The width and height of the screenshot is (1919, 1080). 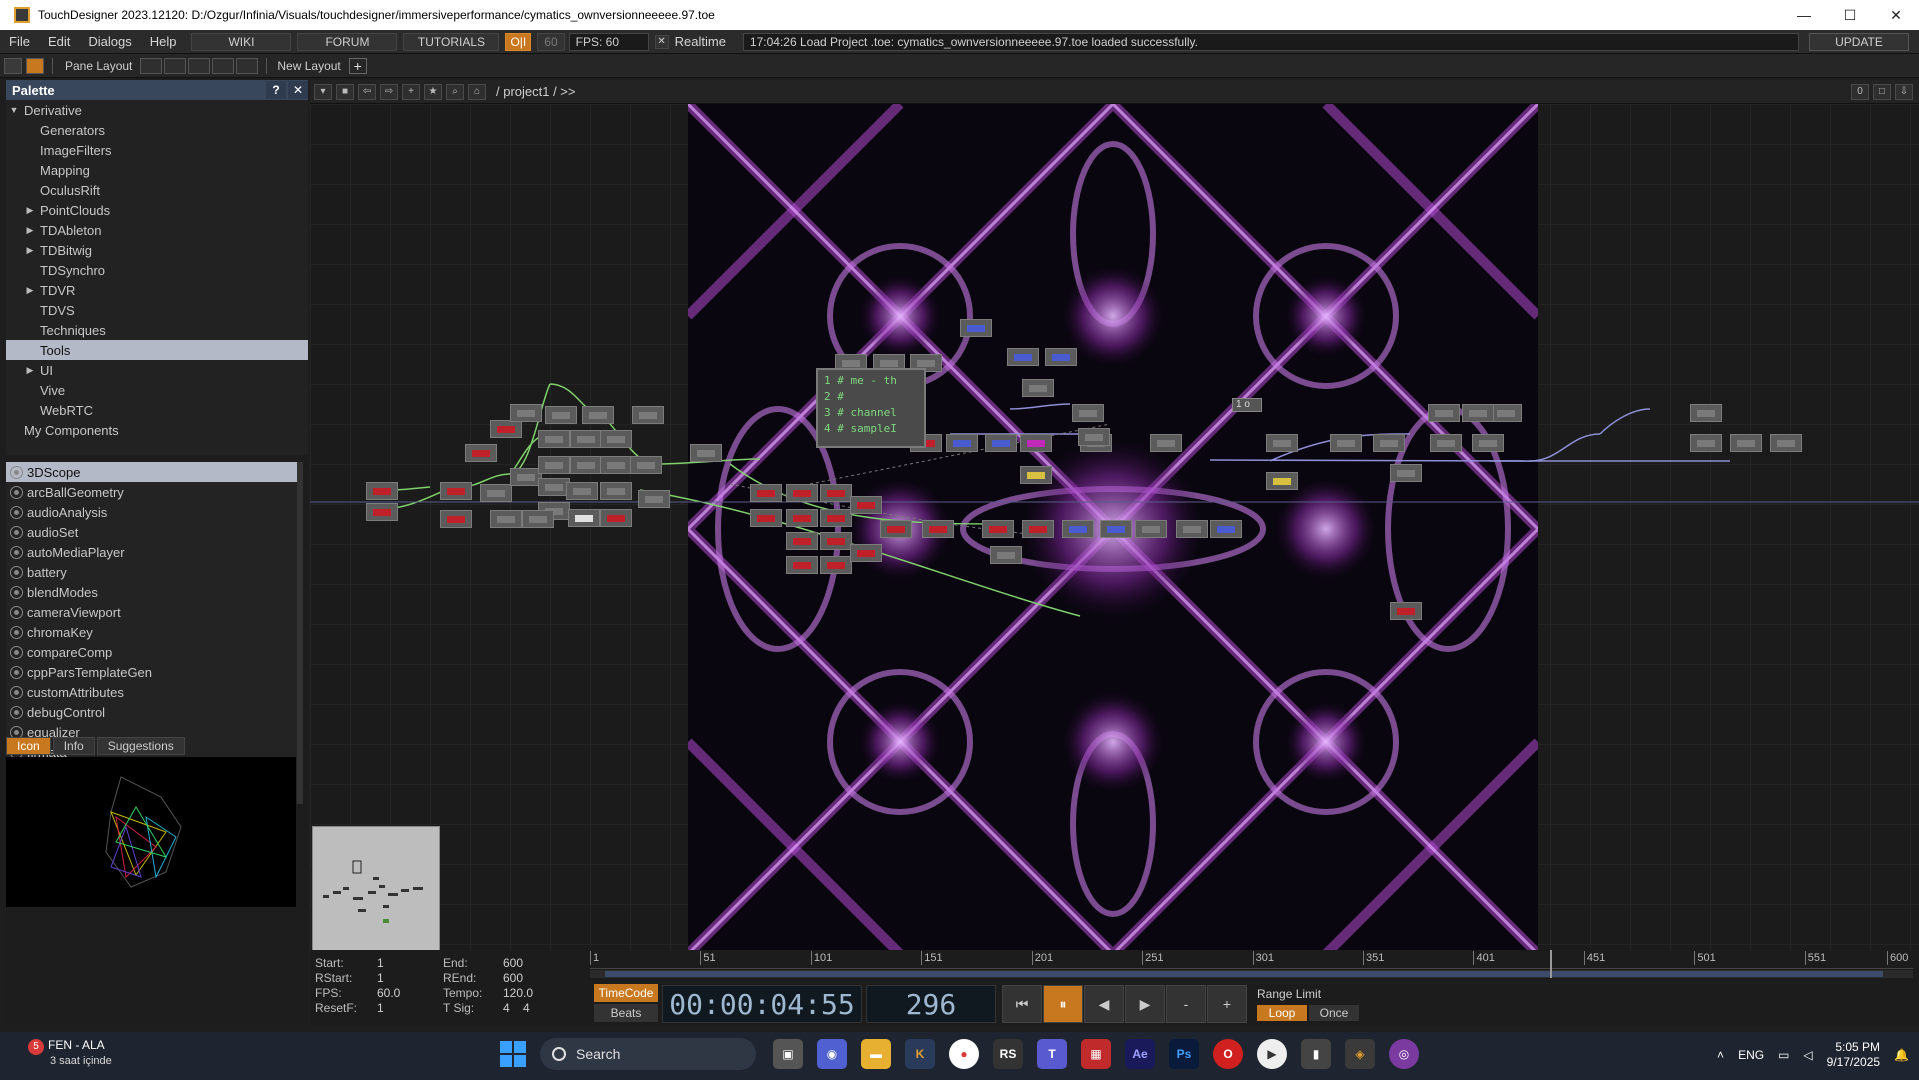 What do you see at coordinates (626, 993) in the screenshot?
I see `timecode-mode-button: TimeCode` at bounding box center [626, 993].